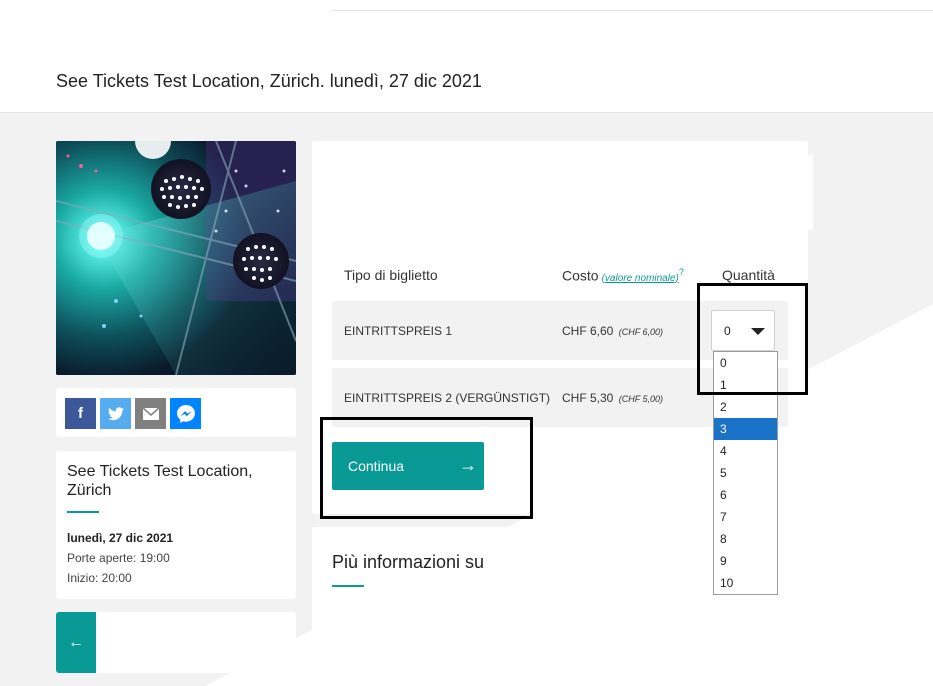 The image size is (933, 686). I want to click on email-share-button, so click(150, 413).